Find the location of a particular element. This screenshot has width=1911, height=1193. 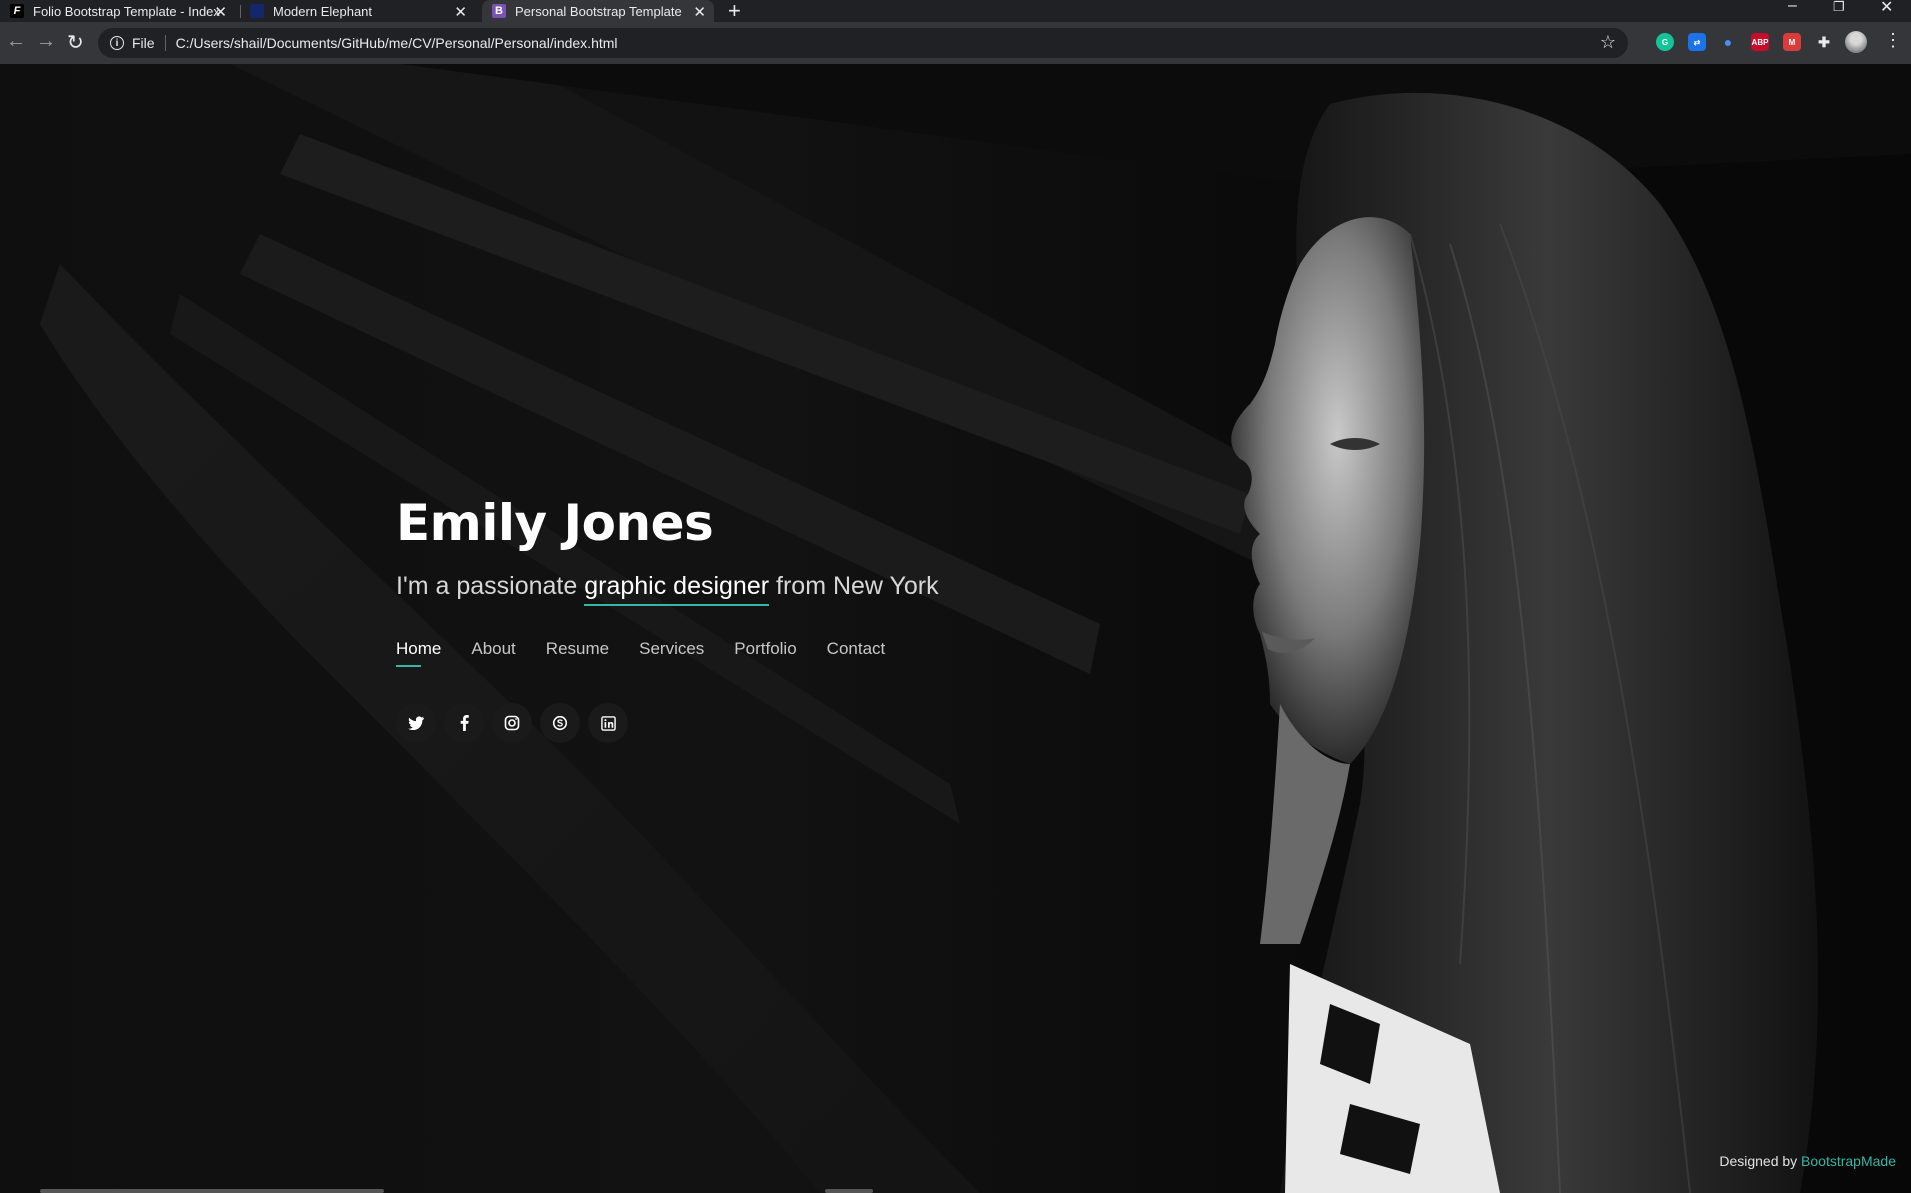

social-links is located at coordinates (516, 723).